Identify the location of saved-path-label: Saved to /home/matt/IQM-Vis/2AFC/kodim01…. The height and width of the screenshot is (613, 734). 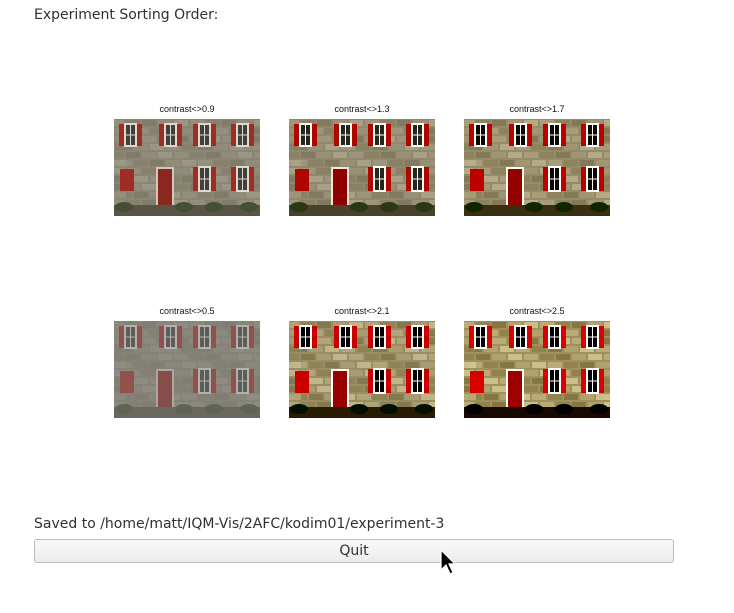
(239, 524).